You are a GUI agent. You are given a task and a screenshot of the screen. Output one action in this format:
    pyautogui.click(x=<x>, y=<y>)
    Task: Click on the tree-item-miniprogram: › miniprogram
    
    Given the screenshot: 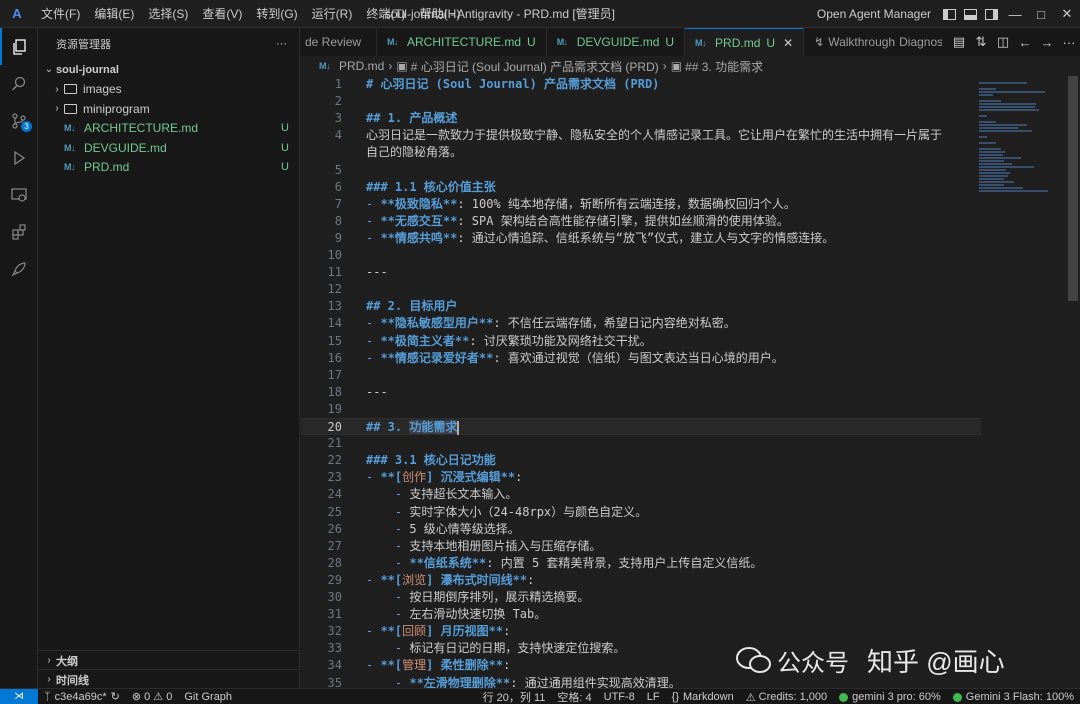 What is the action you would take?
    pyautogui.click(x=168, y=109)
    